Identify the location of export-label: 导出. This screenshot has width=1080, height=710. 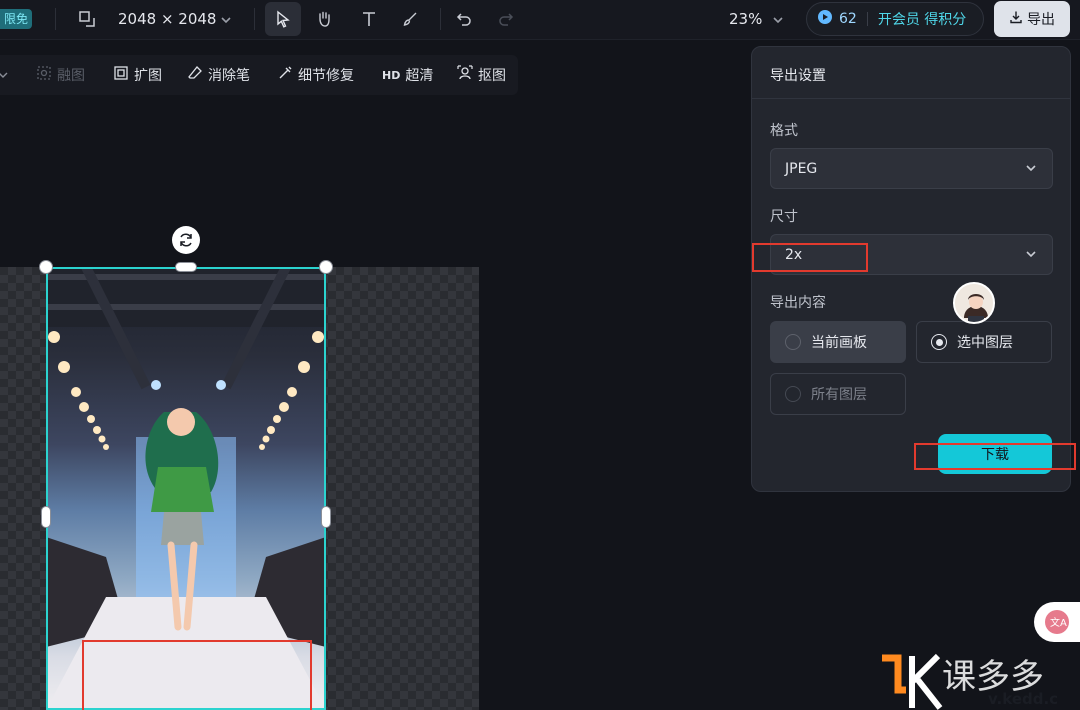
(1041, 20).